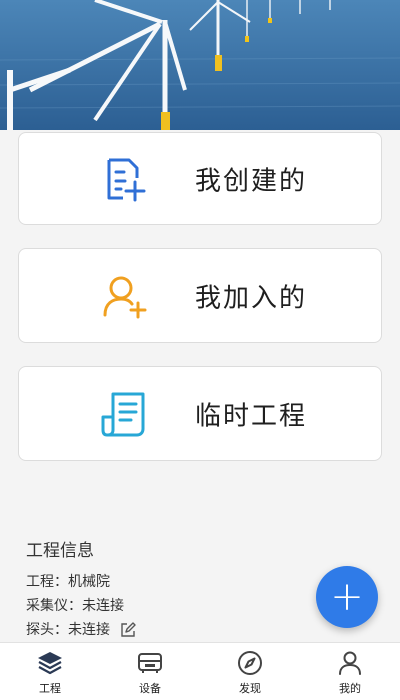 Image resolution: width=400 pixels, height=700 pixels. I want to click on collector-row: 采集仪：未连接, so click(81, 606).